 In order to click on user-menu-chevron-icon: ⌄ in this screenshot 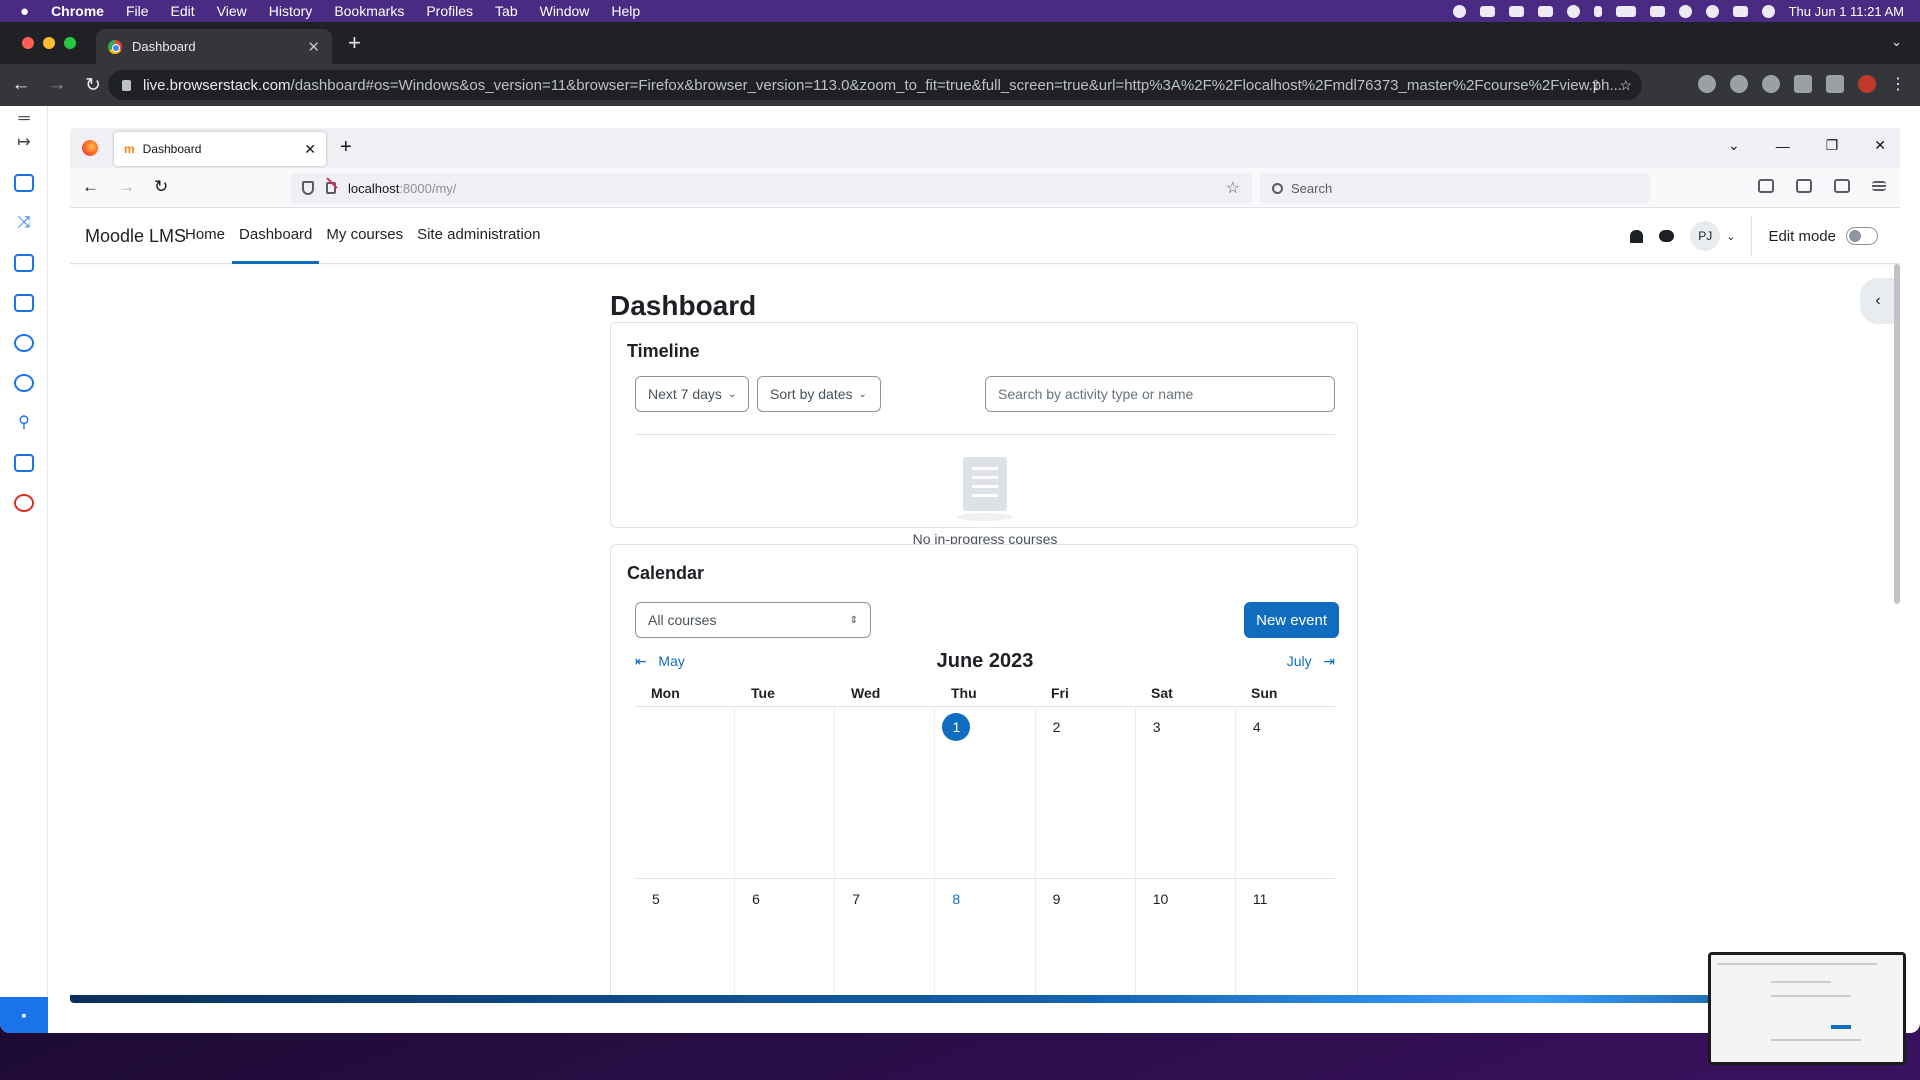, I will do `click(1730, 236)`.